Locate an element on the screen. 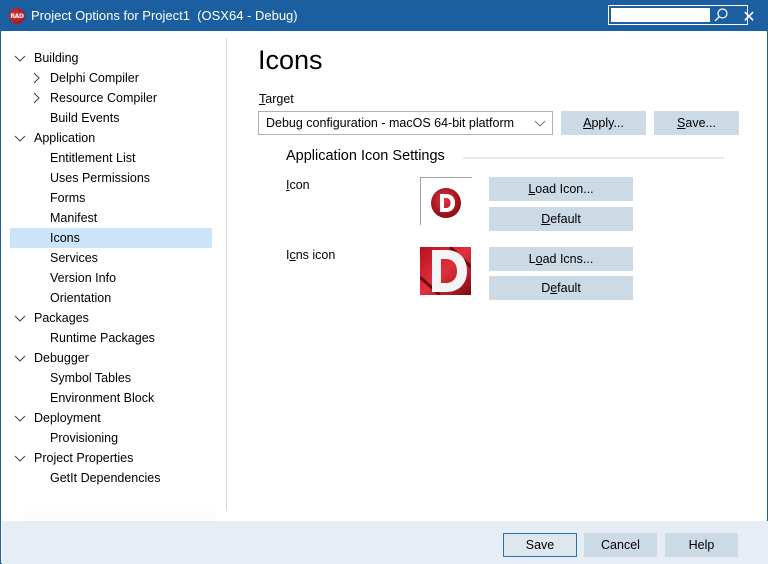 The image size is (768, 564). tree-item-uses-permissions: Uses Permissions is located at coordinates (111, 178).